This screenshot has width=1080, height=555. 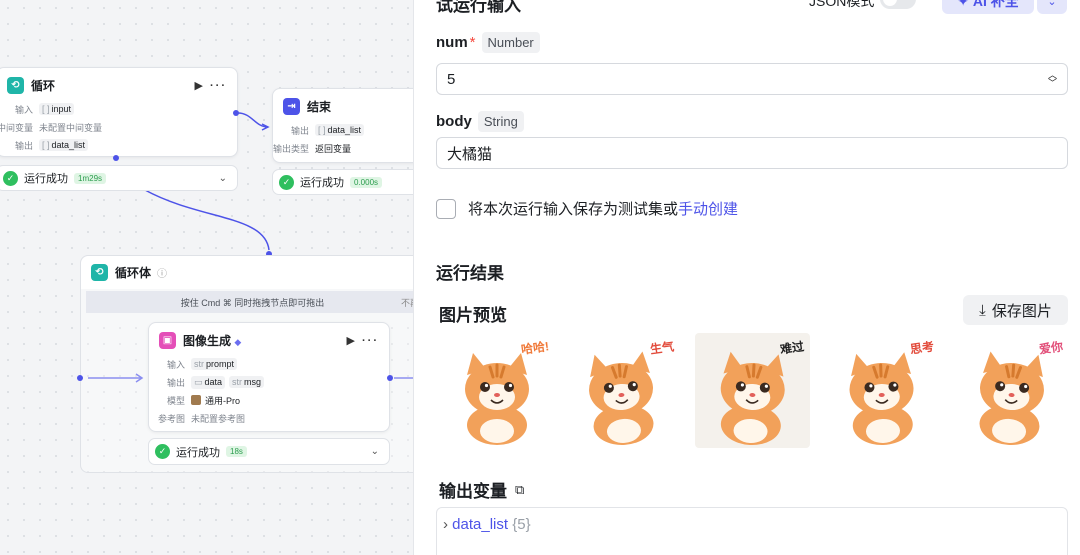 I want to click on end-icon: ⇥, so click(x=291, y=106).